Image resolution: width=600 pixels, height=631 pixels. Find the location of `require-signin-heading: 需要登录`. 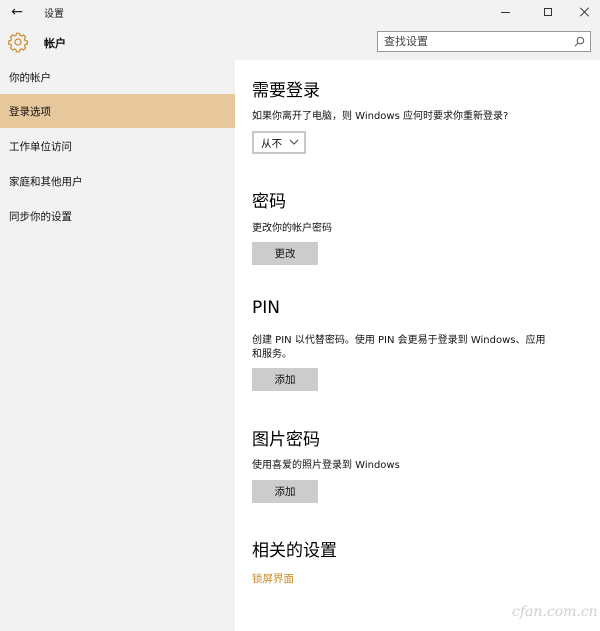

require-signin-heading: 需要登录 is located at coordinates (286, 91).